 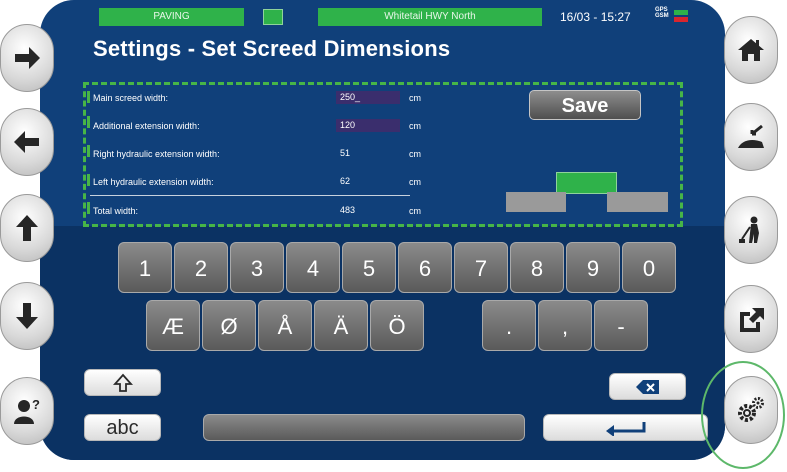 I want to click on user-help-button: ?, so click(x=27, y=411).